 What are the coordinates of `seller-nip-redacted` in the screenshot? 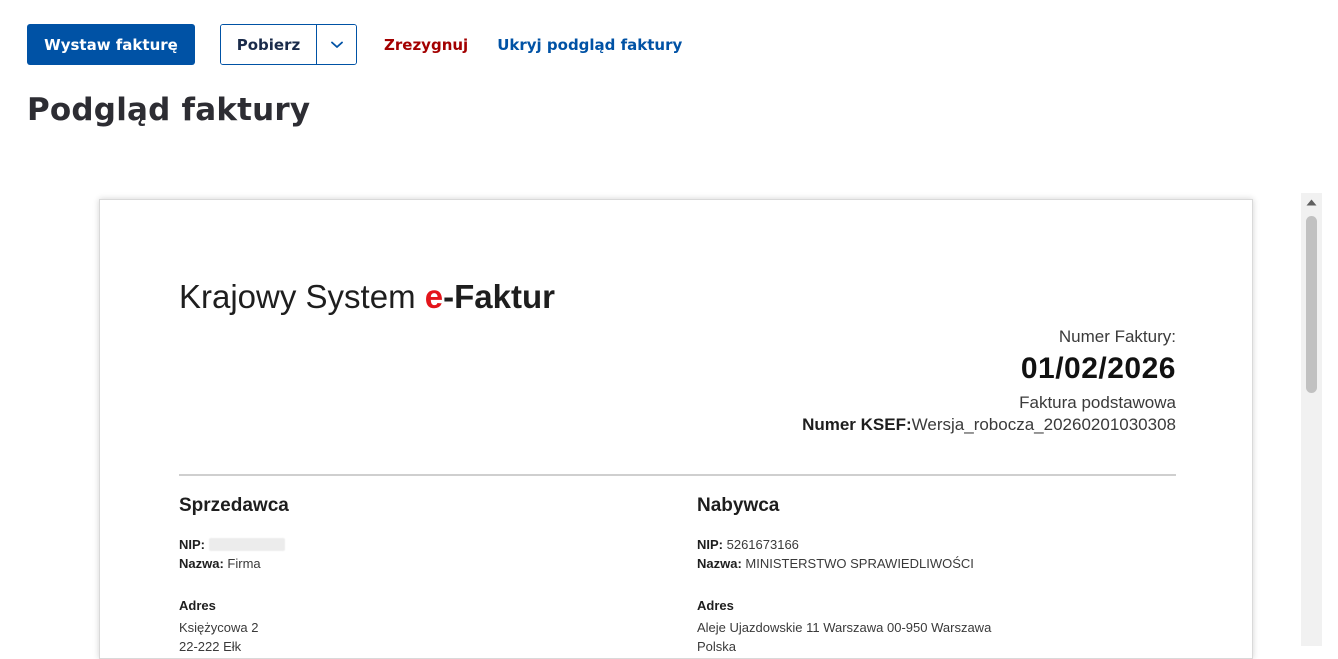 It's located at (247, 544).